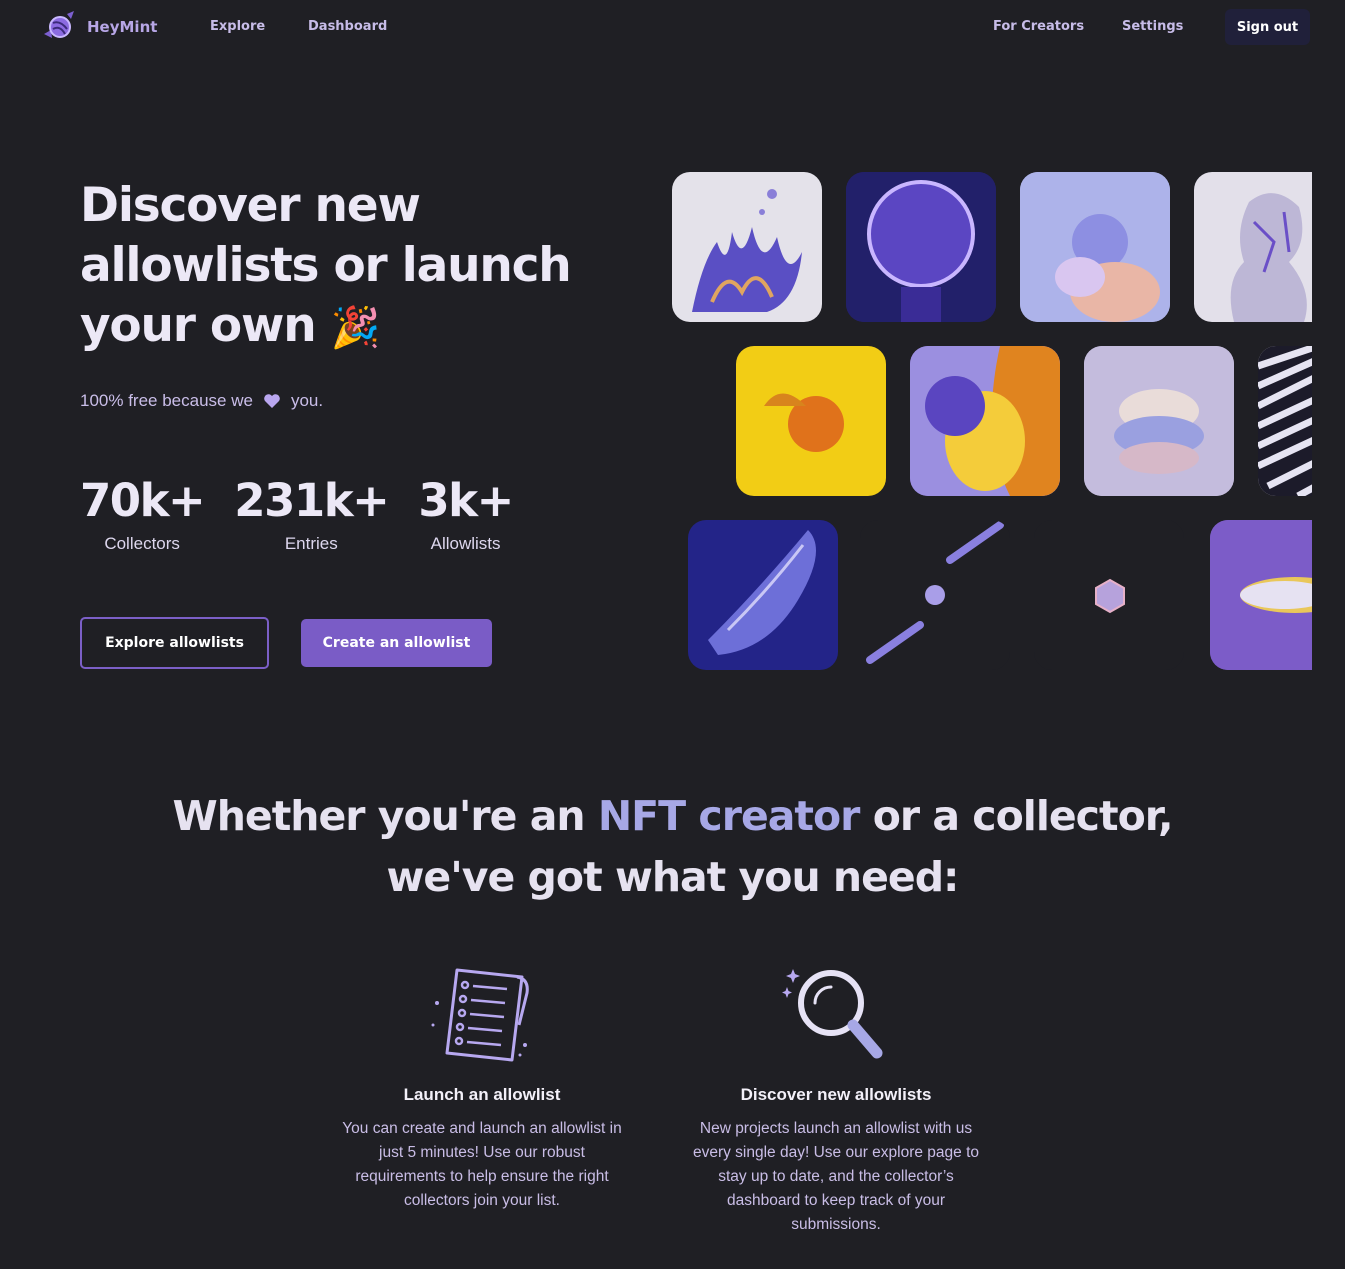  I want to click on nft-tile-floating-arms, so click(935, 595).